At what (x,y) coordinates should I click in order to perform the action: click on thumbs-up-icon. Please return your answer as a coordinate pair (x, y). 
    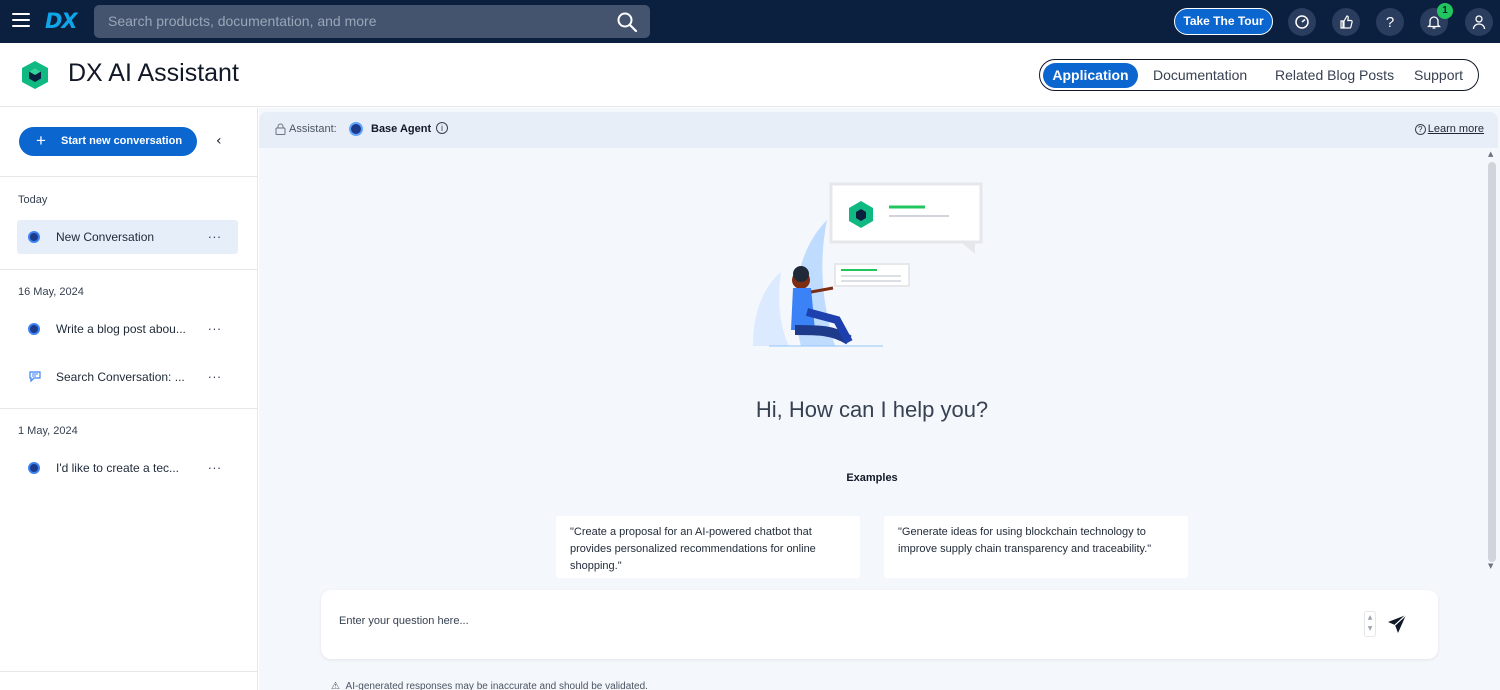
    Looking at the image, I should click on (1346, 22).